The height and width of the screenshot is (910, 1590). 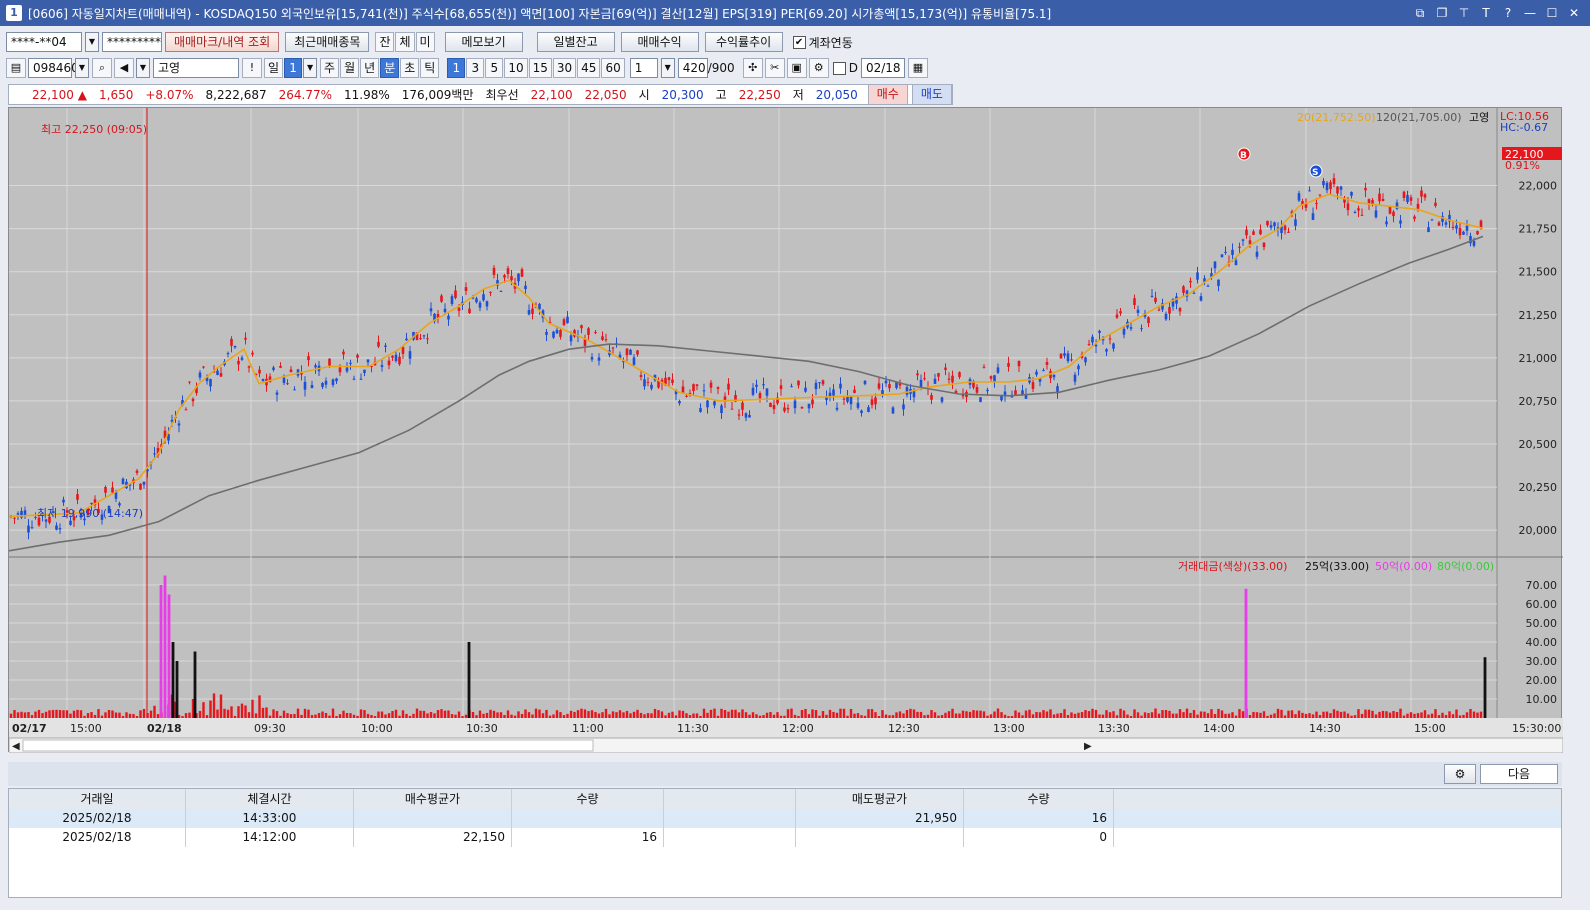 What do you see at coordinates (540, 68) in the screenshot?
I see `minute-15: 15` at bounding box center [540, 68].